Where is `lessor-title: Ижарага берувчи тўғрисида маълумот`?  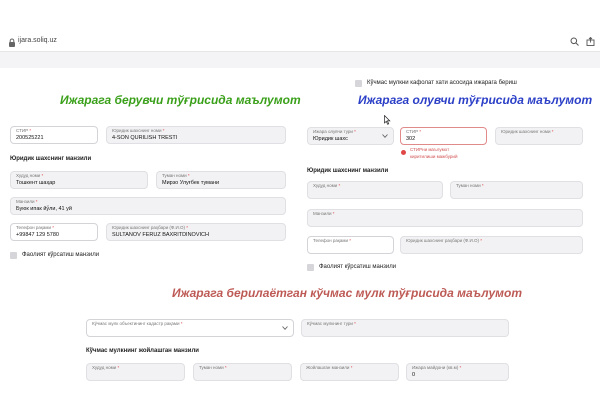 lessor-title: Ижарага берувчи тўғрисида маълумот is located at coordinates (180, 100).